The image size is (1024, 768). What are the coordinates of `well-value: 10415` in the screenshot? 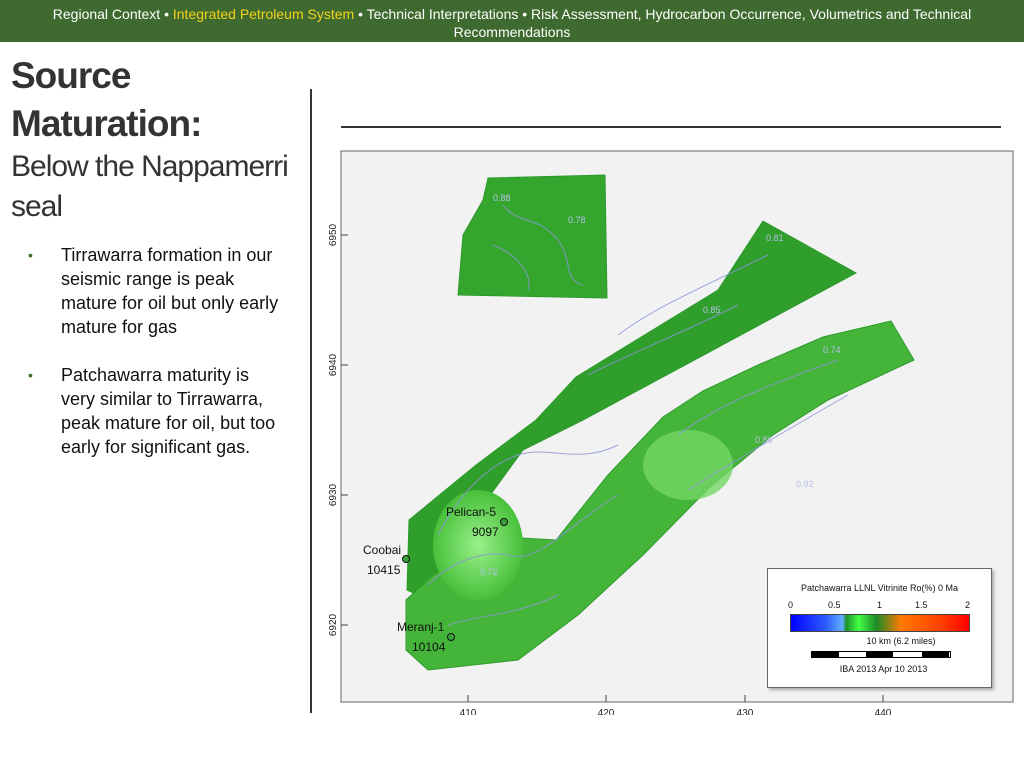 It's located at (384, 570).